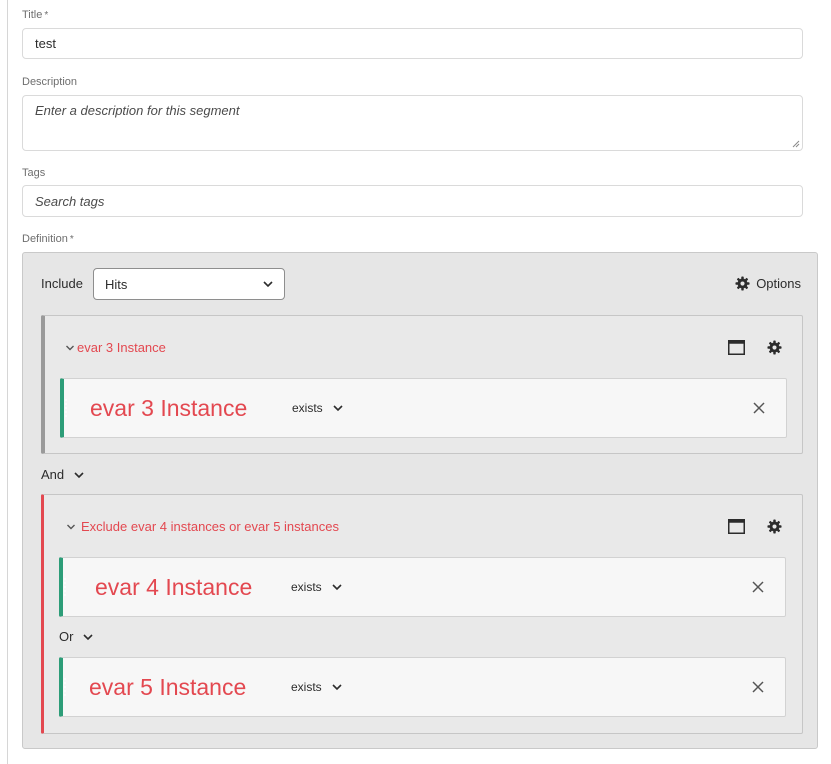 The height and width of the screenshot is (764, 831). I want to click on tags-search-input: Search tags, so click(412, 201).